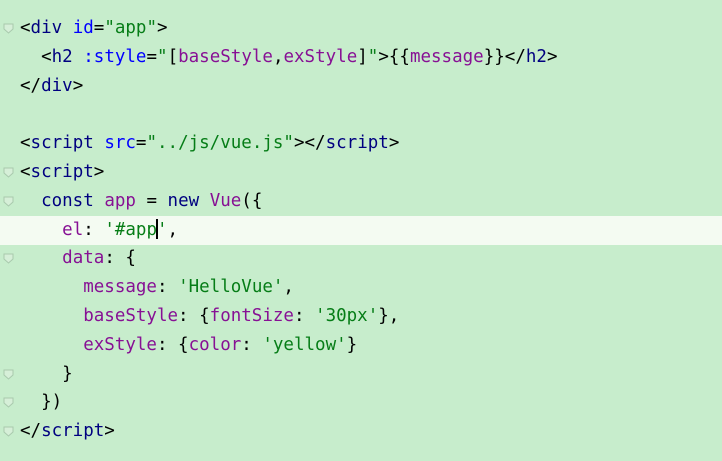 Image resolution: width=722 pixels, height=461 pixels. I want to click on code-line: baseStyle: {fontSize: '30px'},, so click(361, 316).